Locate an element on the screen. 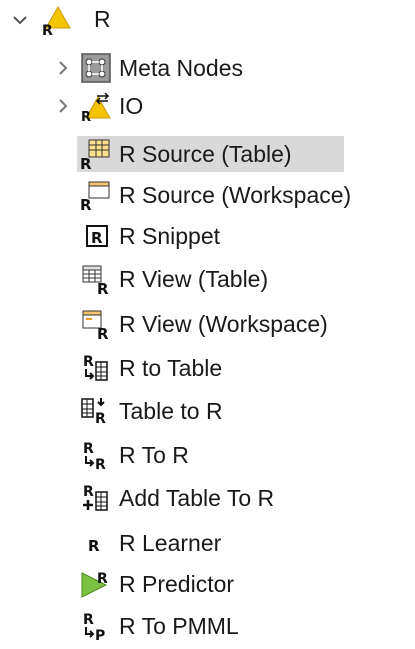  tree-item-r-to-table: R R to Table is located at coordinates (151, 368).